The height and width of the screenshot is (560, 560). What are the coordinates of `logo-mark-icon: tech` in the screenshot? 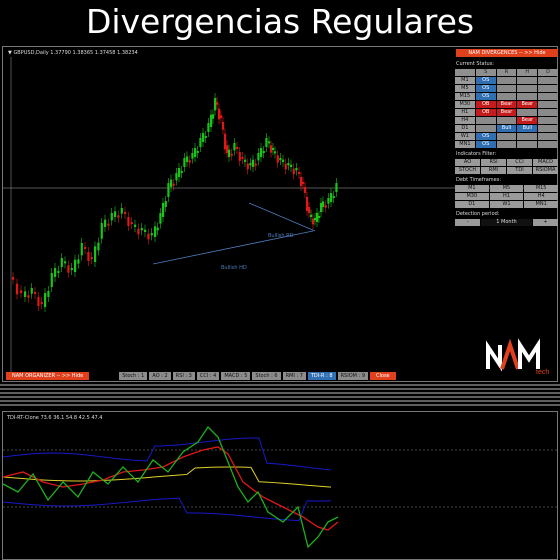 It's located at (517, 356).